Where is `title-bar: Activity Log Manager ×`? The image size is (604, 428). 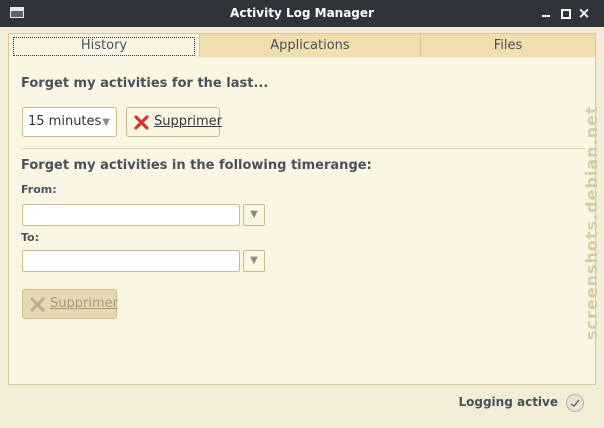 title-bar: Activity Log Manager × is located at coordinates (302, 13).